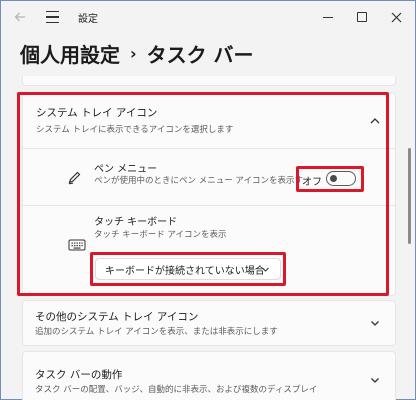  Describe the element at coordinates (97, 113) in the screenshot. I see `section-title: システム トレイ アイコン` at that location.